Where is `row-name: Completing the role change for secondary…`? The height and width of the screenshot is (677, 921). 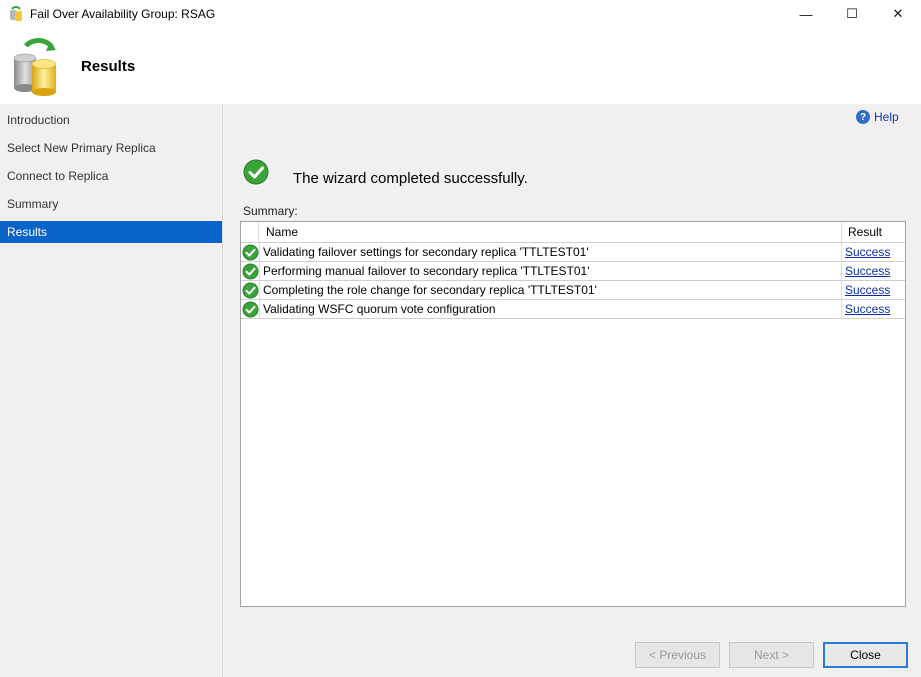
row-name: Completing the role change for secondary… is located at coordinates (550, 290).